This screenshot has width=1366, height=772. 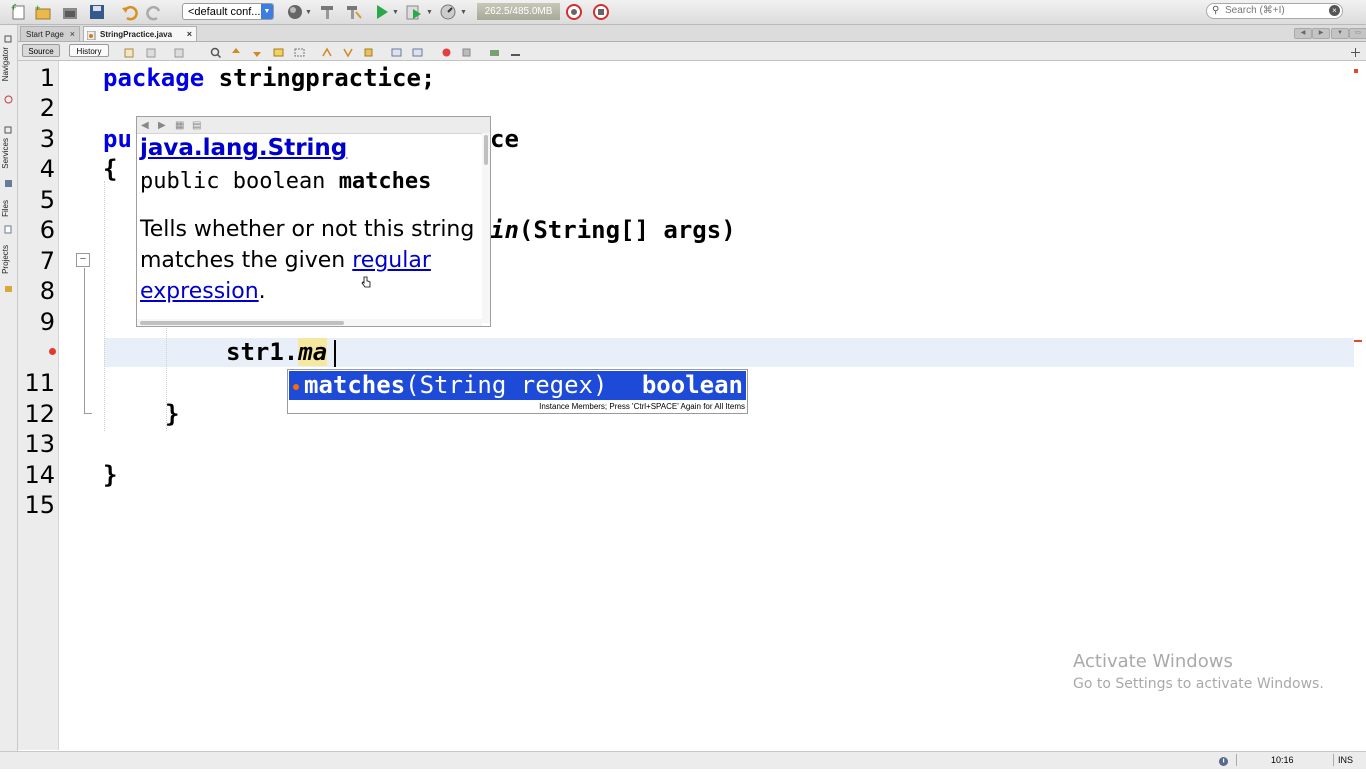 I want to click on clean-build-icon, so click(x=353, y=12).